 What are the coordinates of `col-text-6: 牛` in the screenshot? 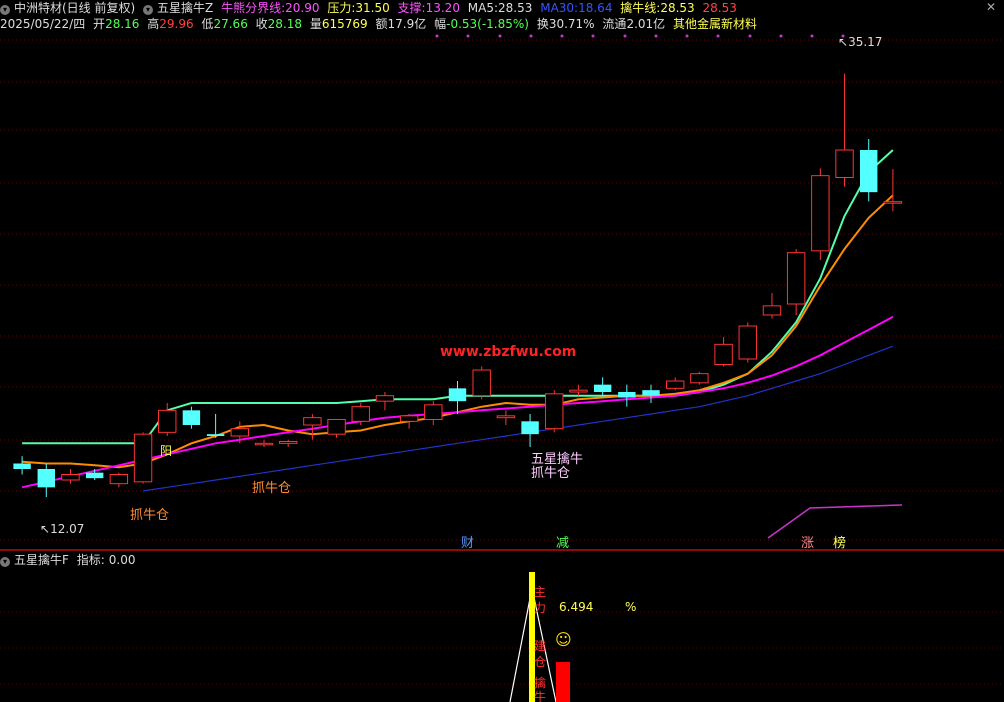 It's located at (540, 695).